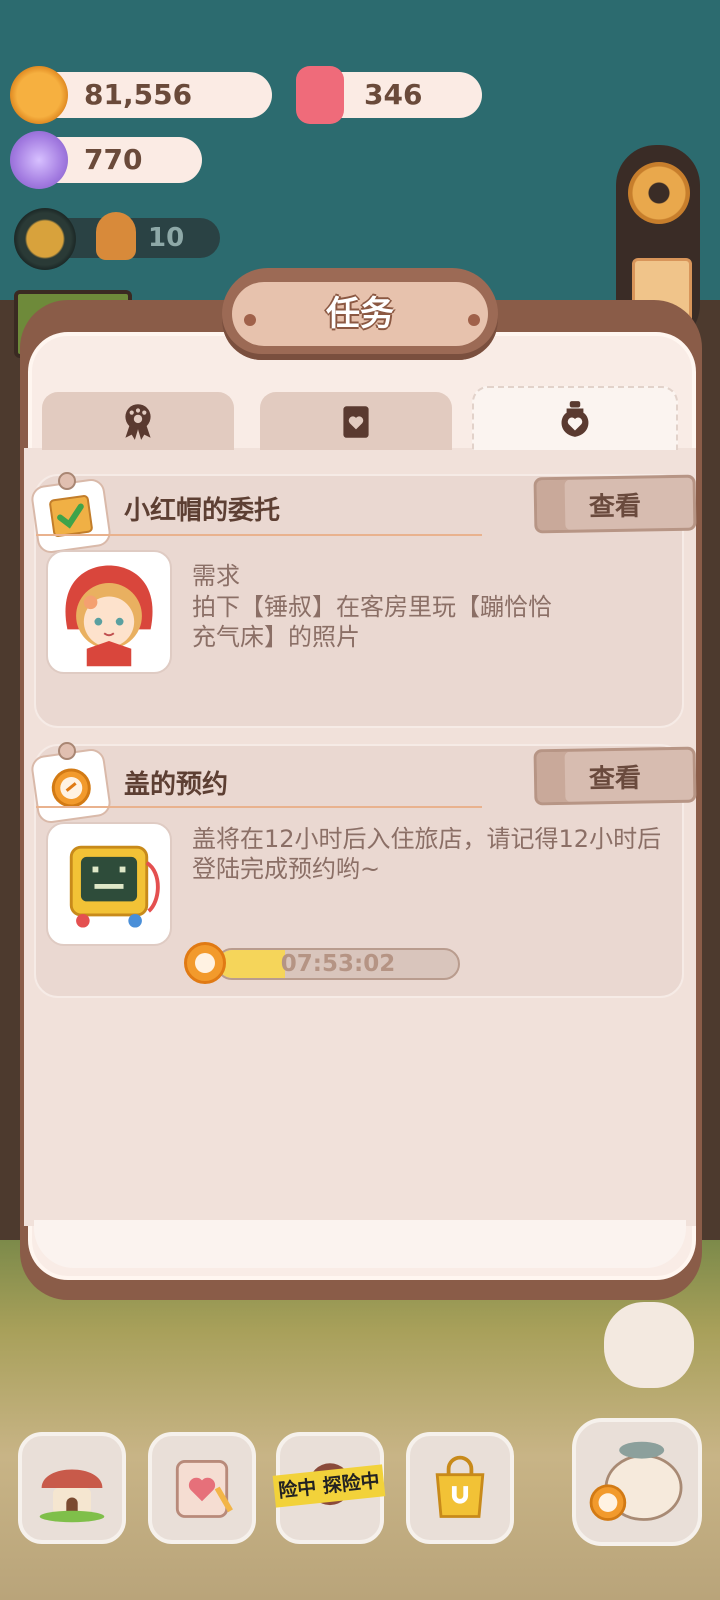  Describe the element at coordinates (138, 94) in the screenshot. I see `cookie-value: 81,556` at that location.